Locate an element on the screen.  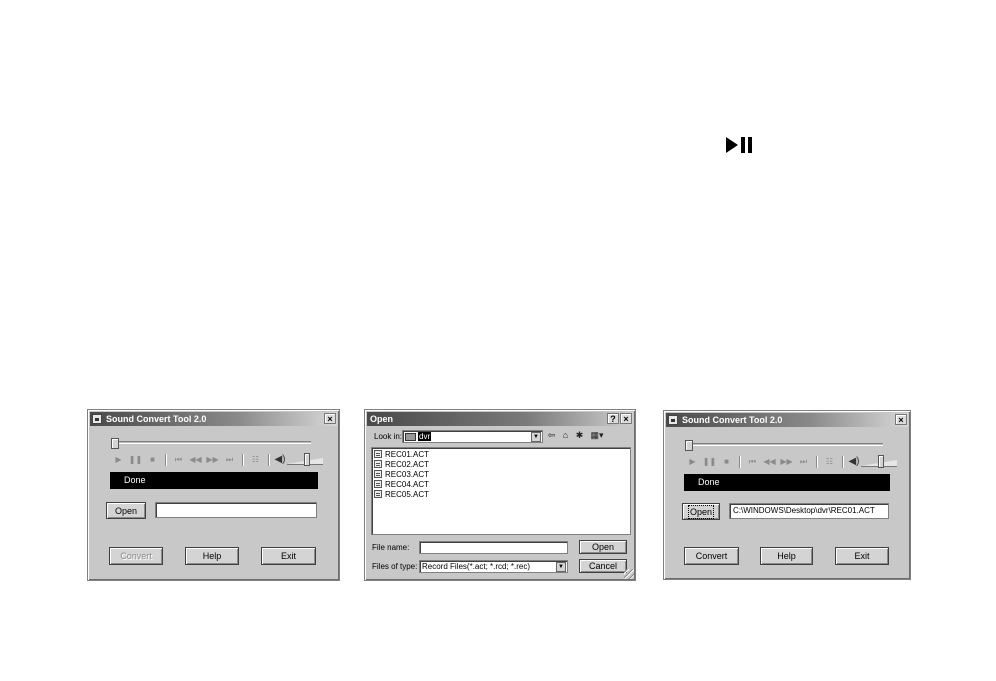
up-folder-icon: ⌂ is located at coordinates (565, 435).